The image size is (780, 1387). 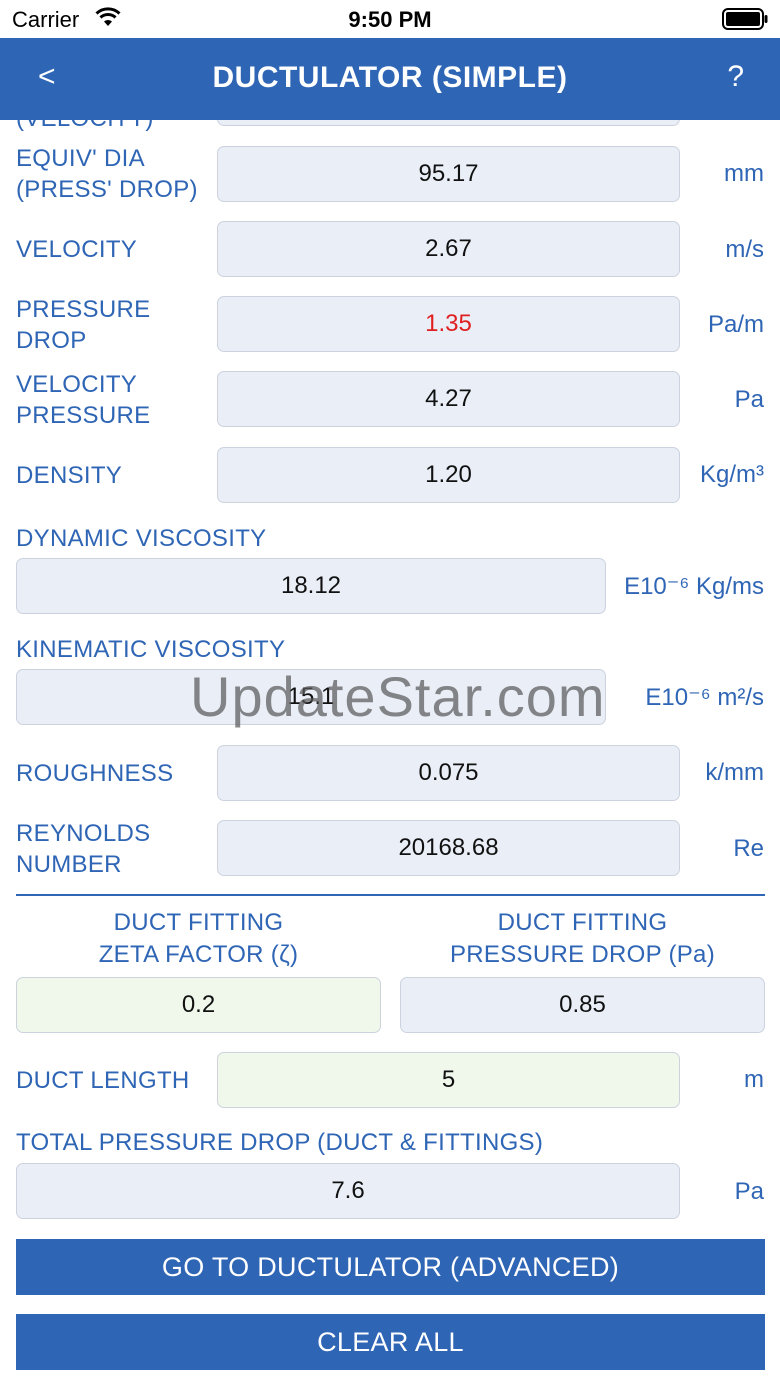 I want to click on equiv-dia-label-line2: (PRESS' DROP), so click(x=107, y=189).